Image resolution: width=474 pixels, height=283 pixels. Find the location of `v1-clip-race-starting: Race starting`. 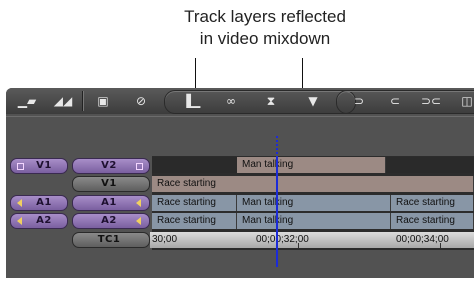

v1-clip-race-starting: Race starting is located at coordinates (313, 184).